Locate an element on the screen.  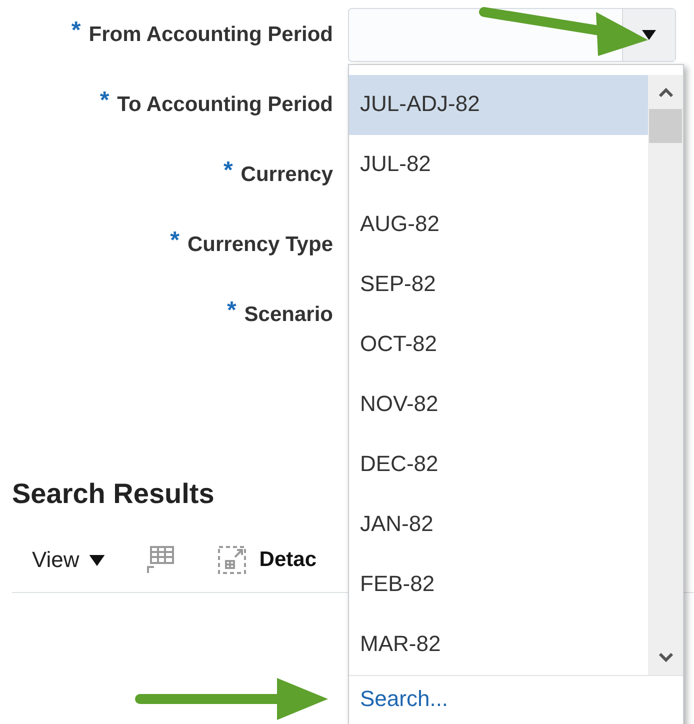
dropdown-option: SEP-82 is located at coordinates (498, 285).